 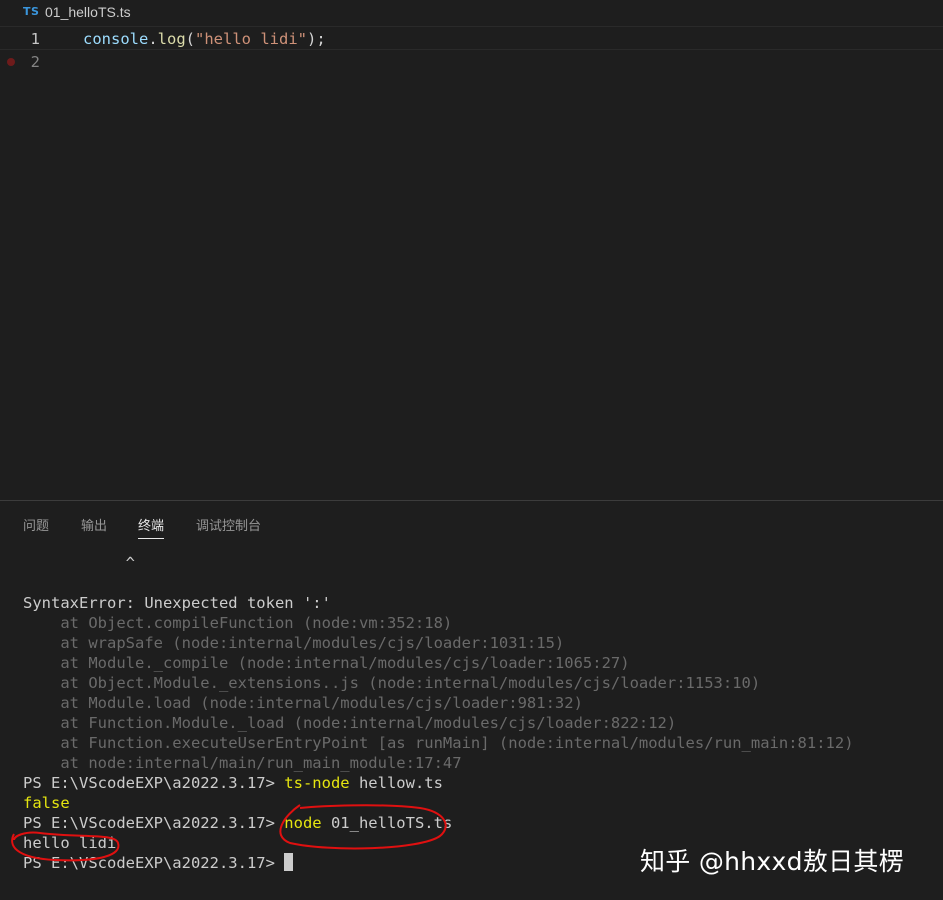 What do you see at coordinates (94, 526) in the screenshot?
I see `tab-output: 输出` at bounding box center [94, 526].